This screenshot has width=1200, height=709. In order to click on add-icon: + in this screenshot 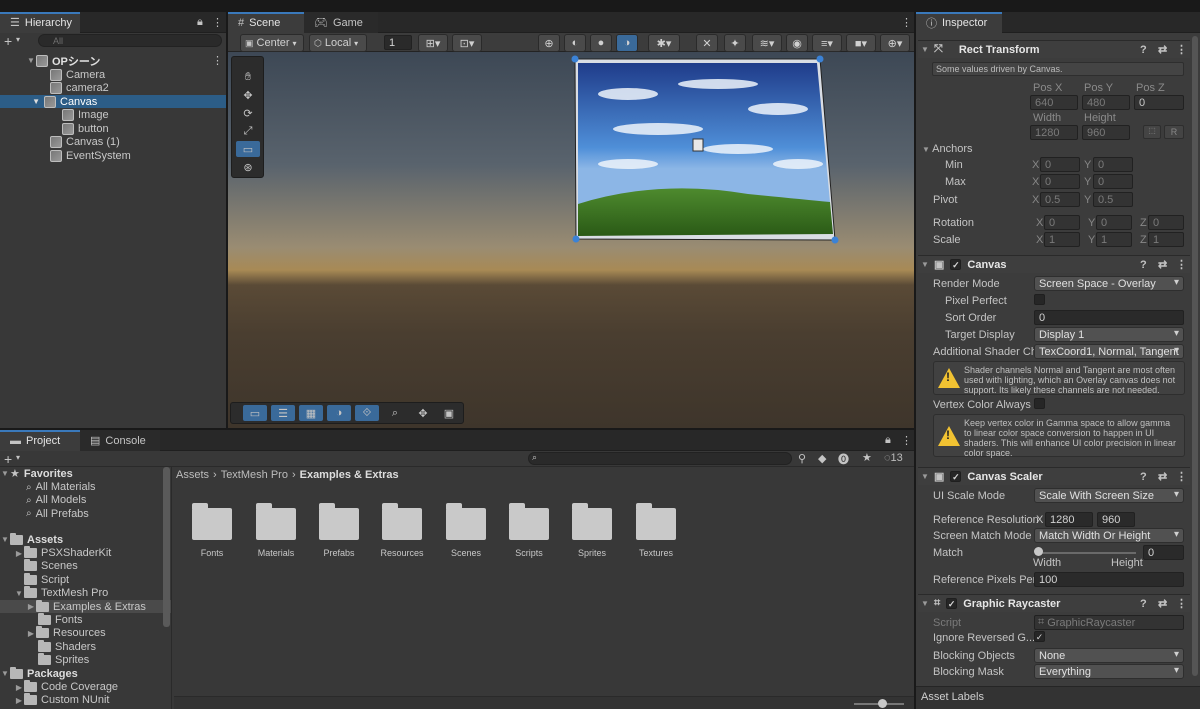, I will do `click(8, 41)`.